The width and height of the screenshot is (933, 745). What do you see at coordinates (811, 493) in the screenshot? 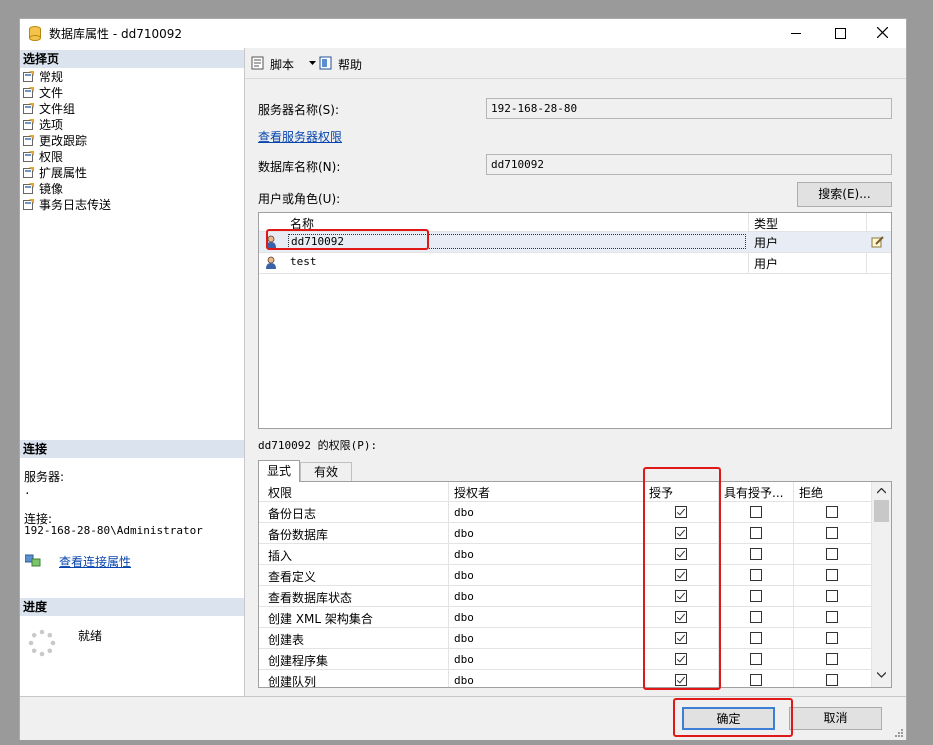
I see `perm-col-deny: 拒绝` at bounding box center [811, 493].